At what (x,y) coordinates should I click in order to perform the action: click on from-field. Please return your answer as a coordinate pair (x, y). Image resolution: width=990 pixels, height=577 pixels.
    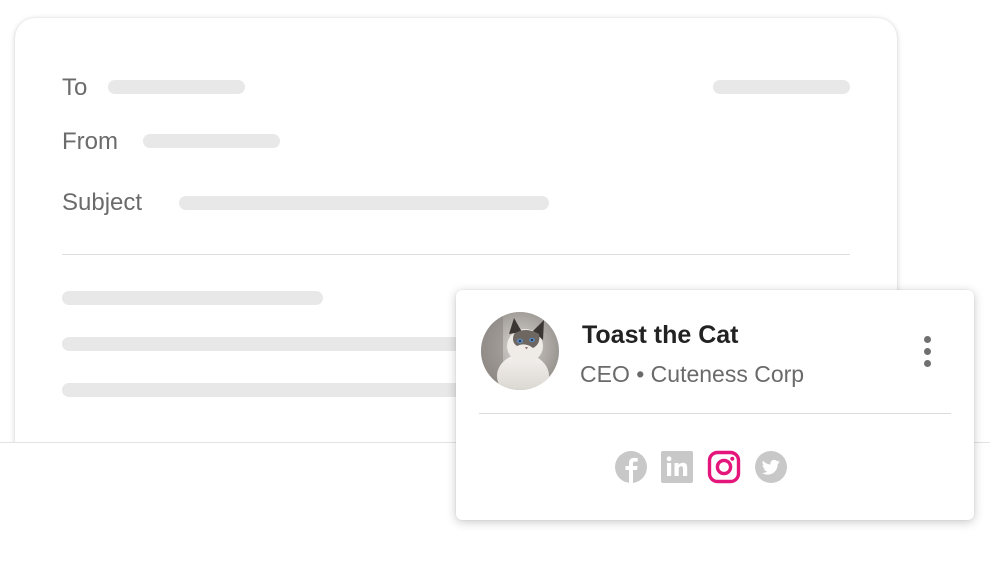
    Looking at the image, I should click on (211, 141).